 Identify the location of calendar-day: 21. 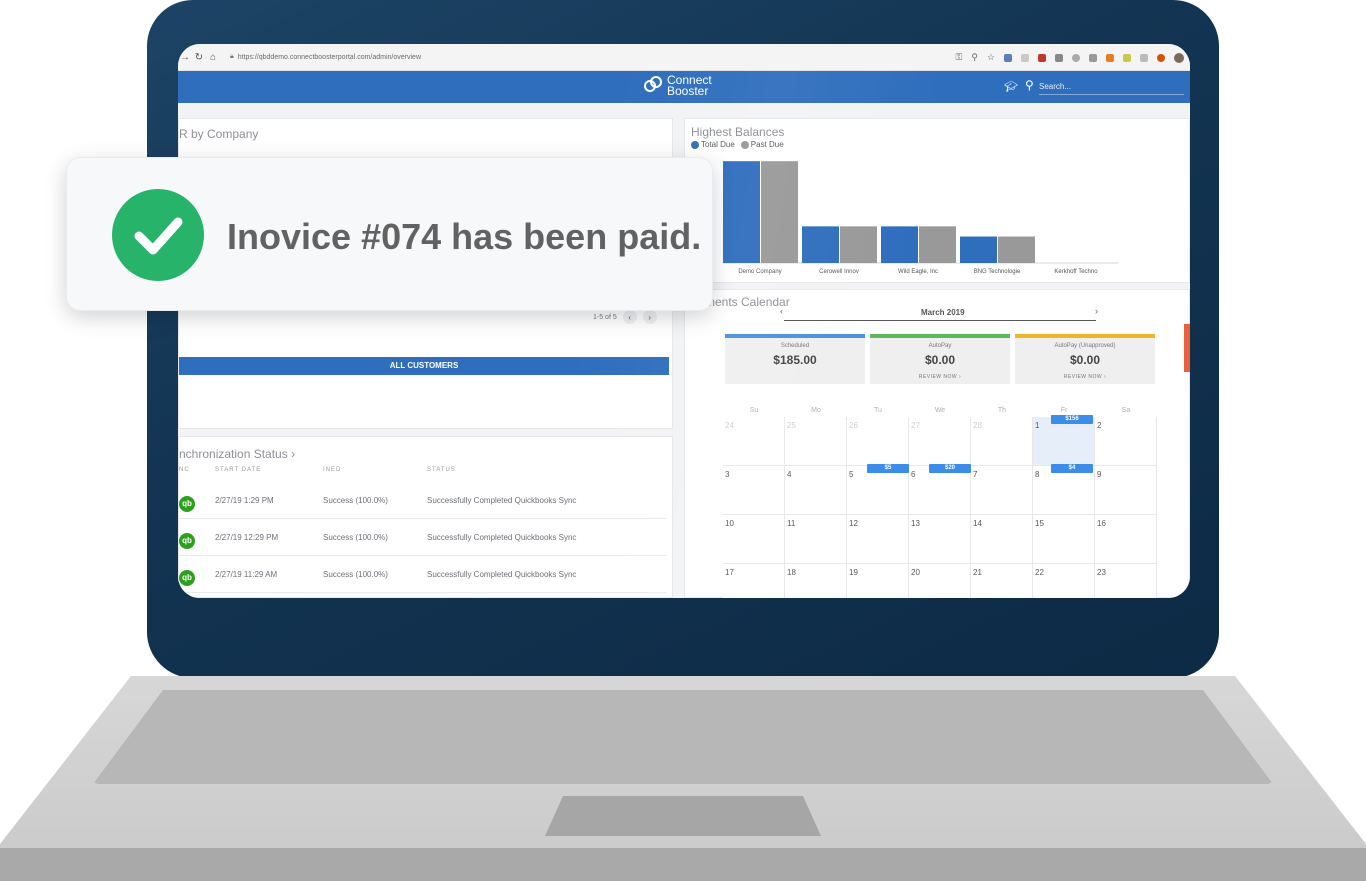
(1002, 581).